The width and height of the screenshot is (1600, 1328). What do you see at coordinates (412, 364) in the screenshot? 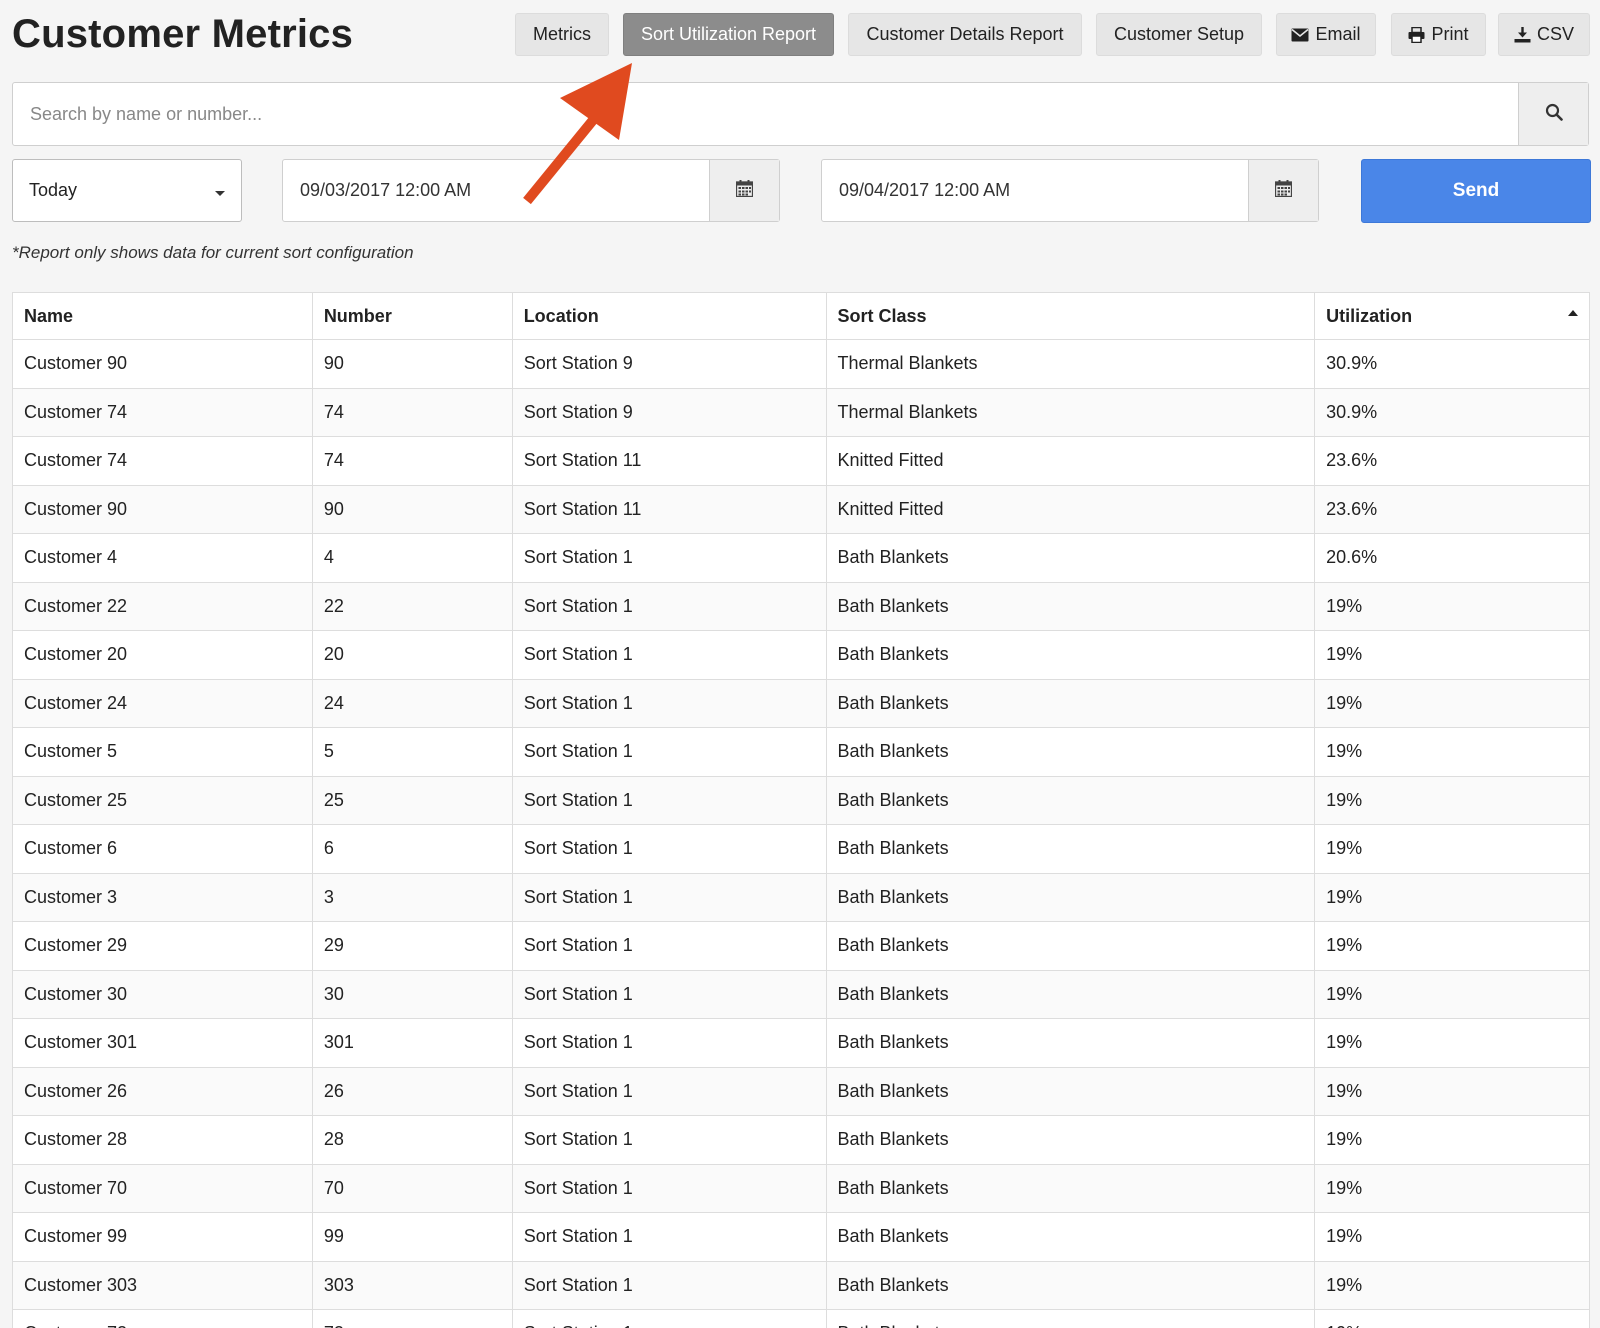
I see `cell-number: 90` at bounding box center [412, 364].